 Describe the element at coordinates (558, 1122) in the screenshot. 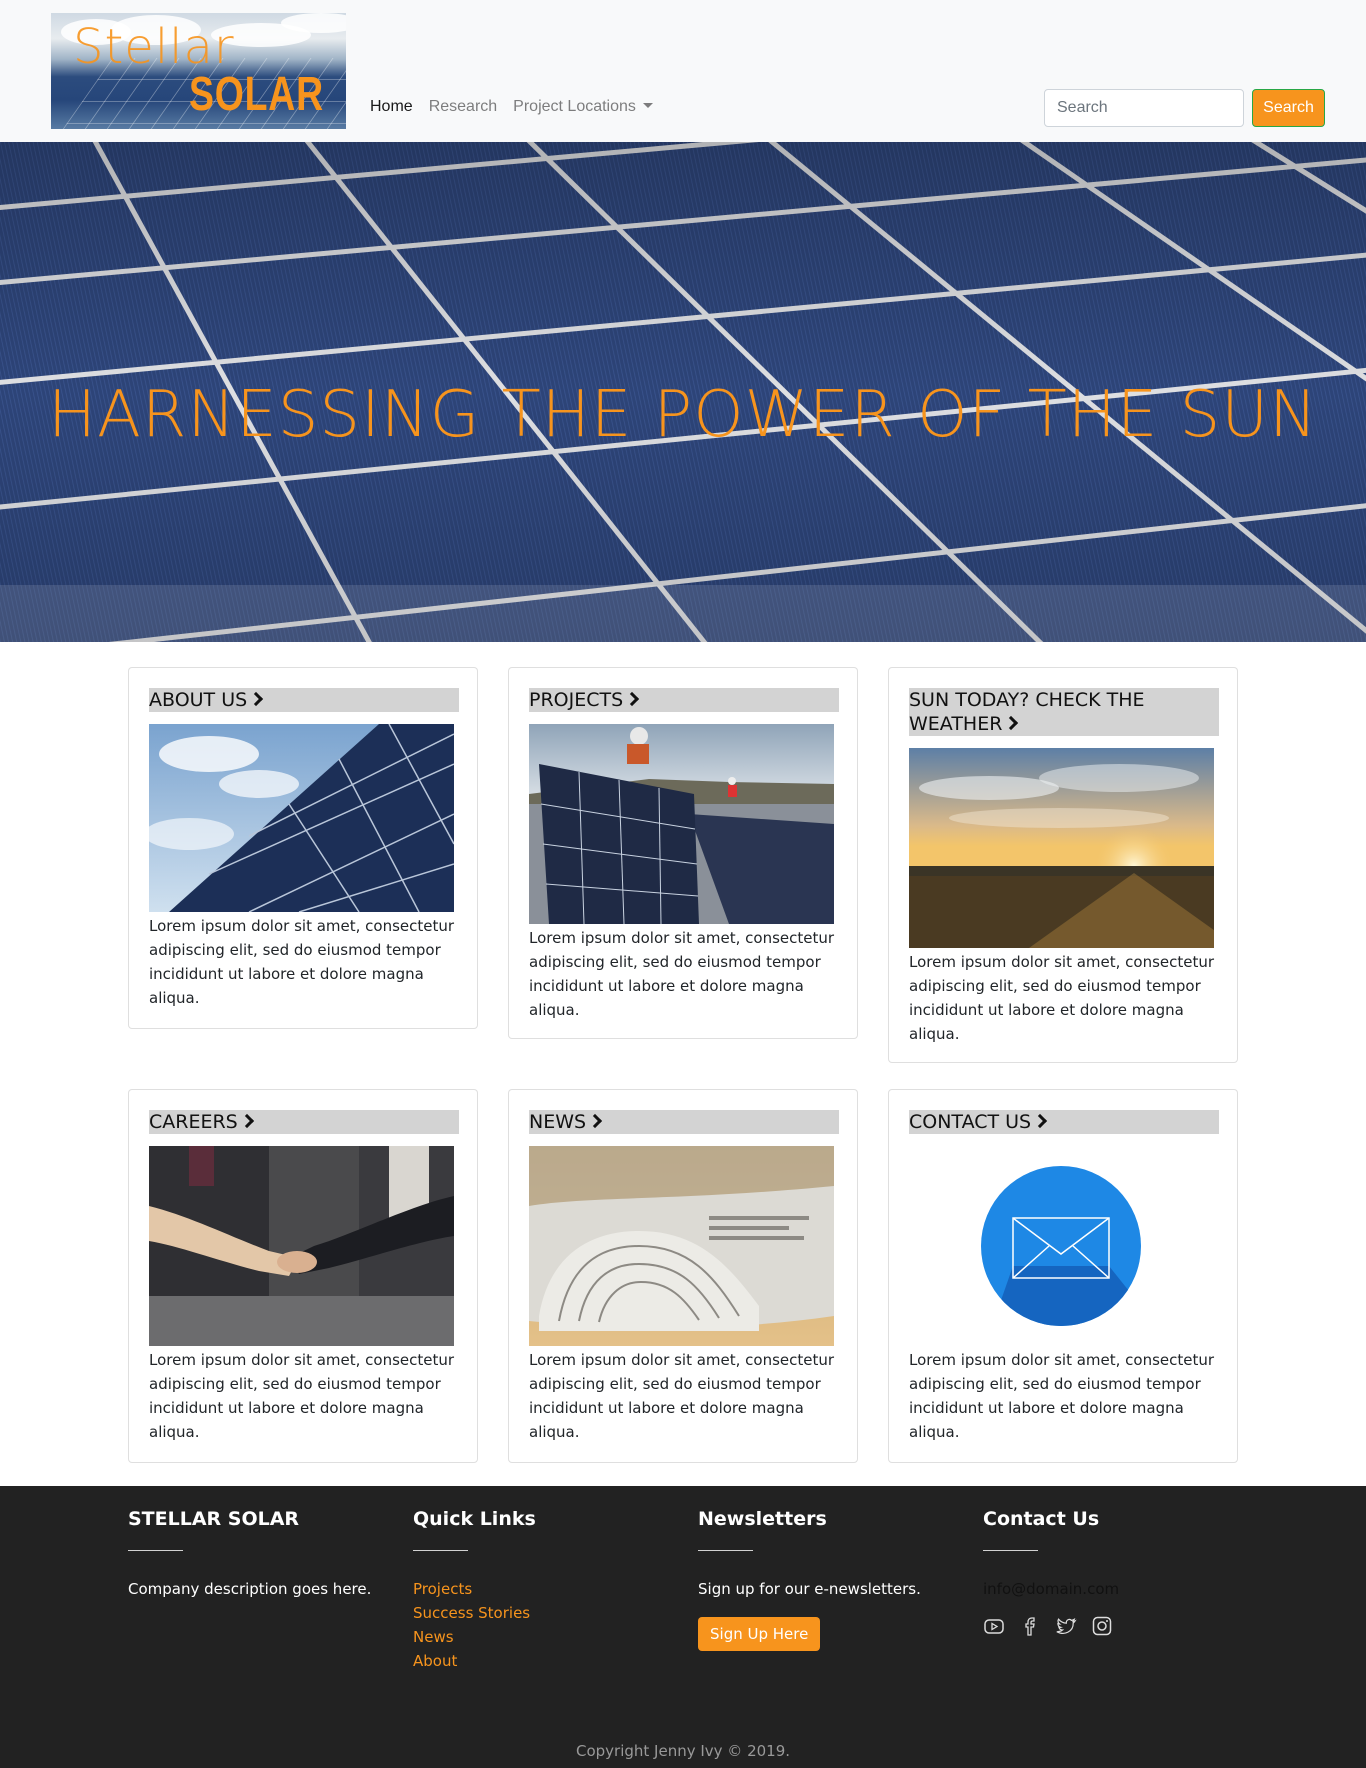

I see `card-title-text: NEWS` at that location.